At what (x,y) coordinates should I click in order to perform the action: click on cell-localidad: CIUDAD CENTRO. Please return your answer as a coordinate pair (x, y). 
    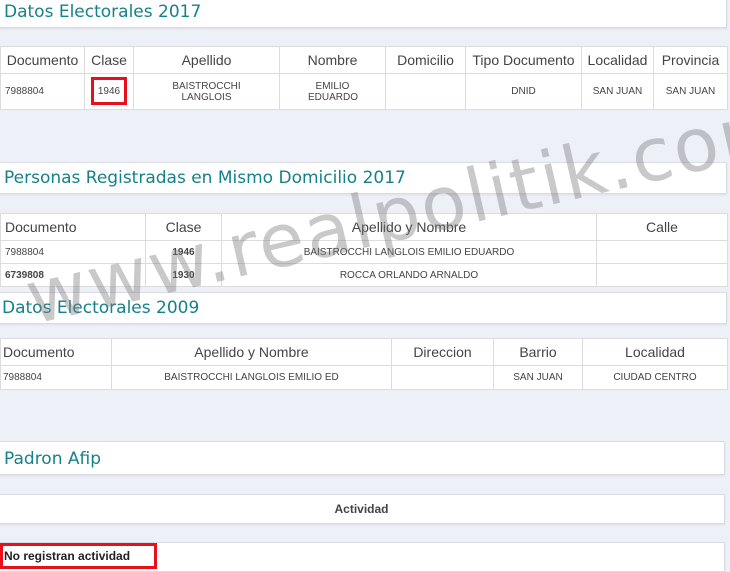
    Looking at the image, I should click on (655, 377).